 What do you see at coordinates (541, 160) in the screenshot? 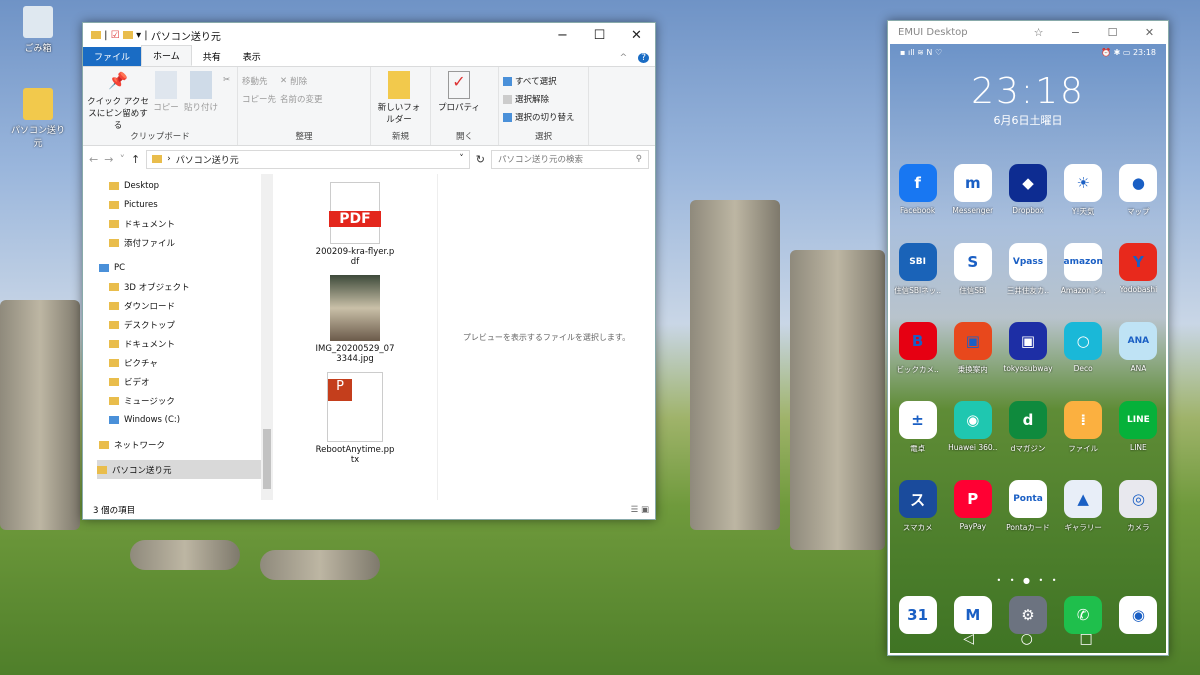
I see `search-placeholder: パソコン送り元の検索` at bounding box center [541, 160].